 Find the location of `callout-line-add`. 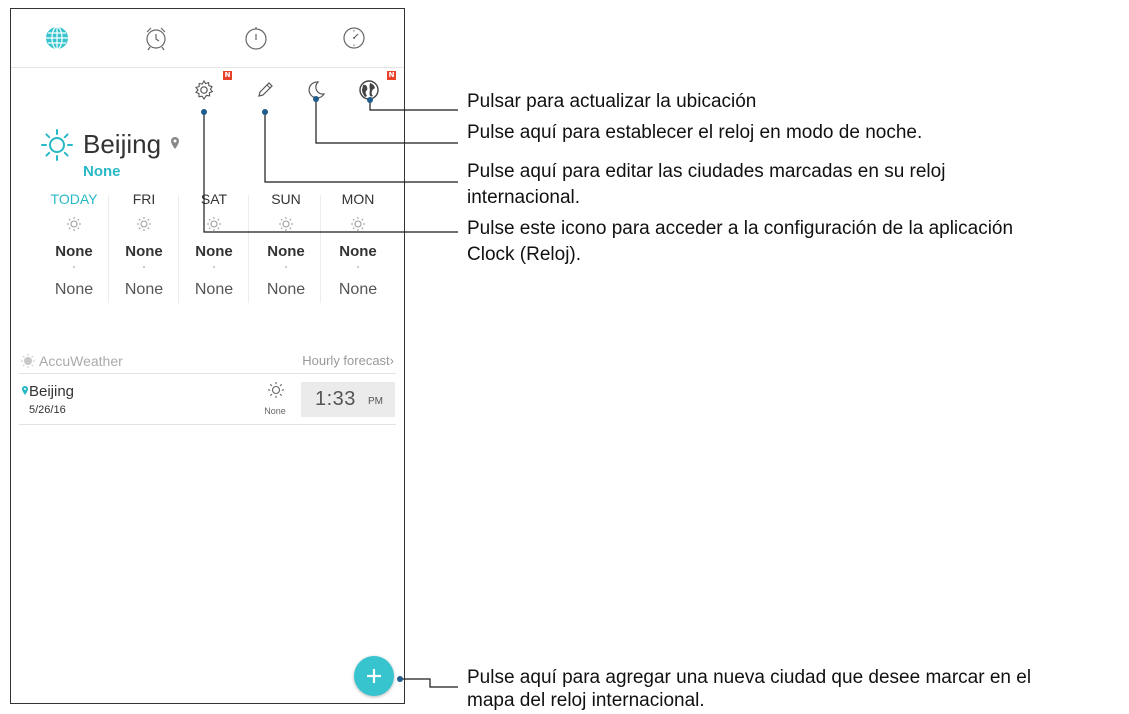

callout-line-add is located at coordinates (429, 683).